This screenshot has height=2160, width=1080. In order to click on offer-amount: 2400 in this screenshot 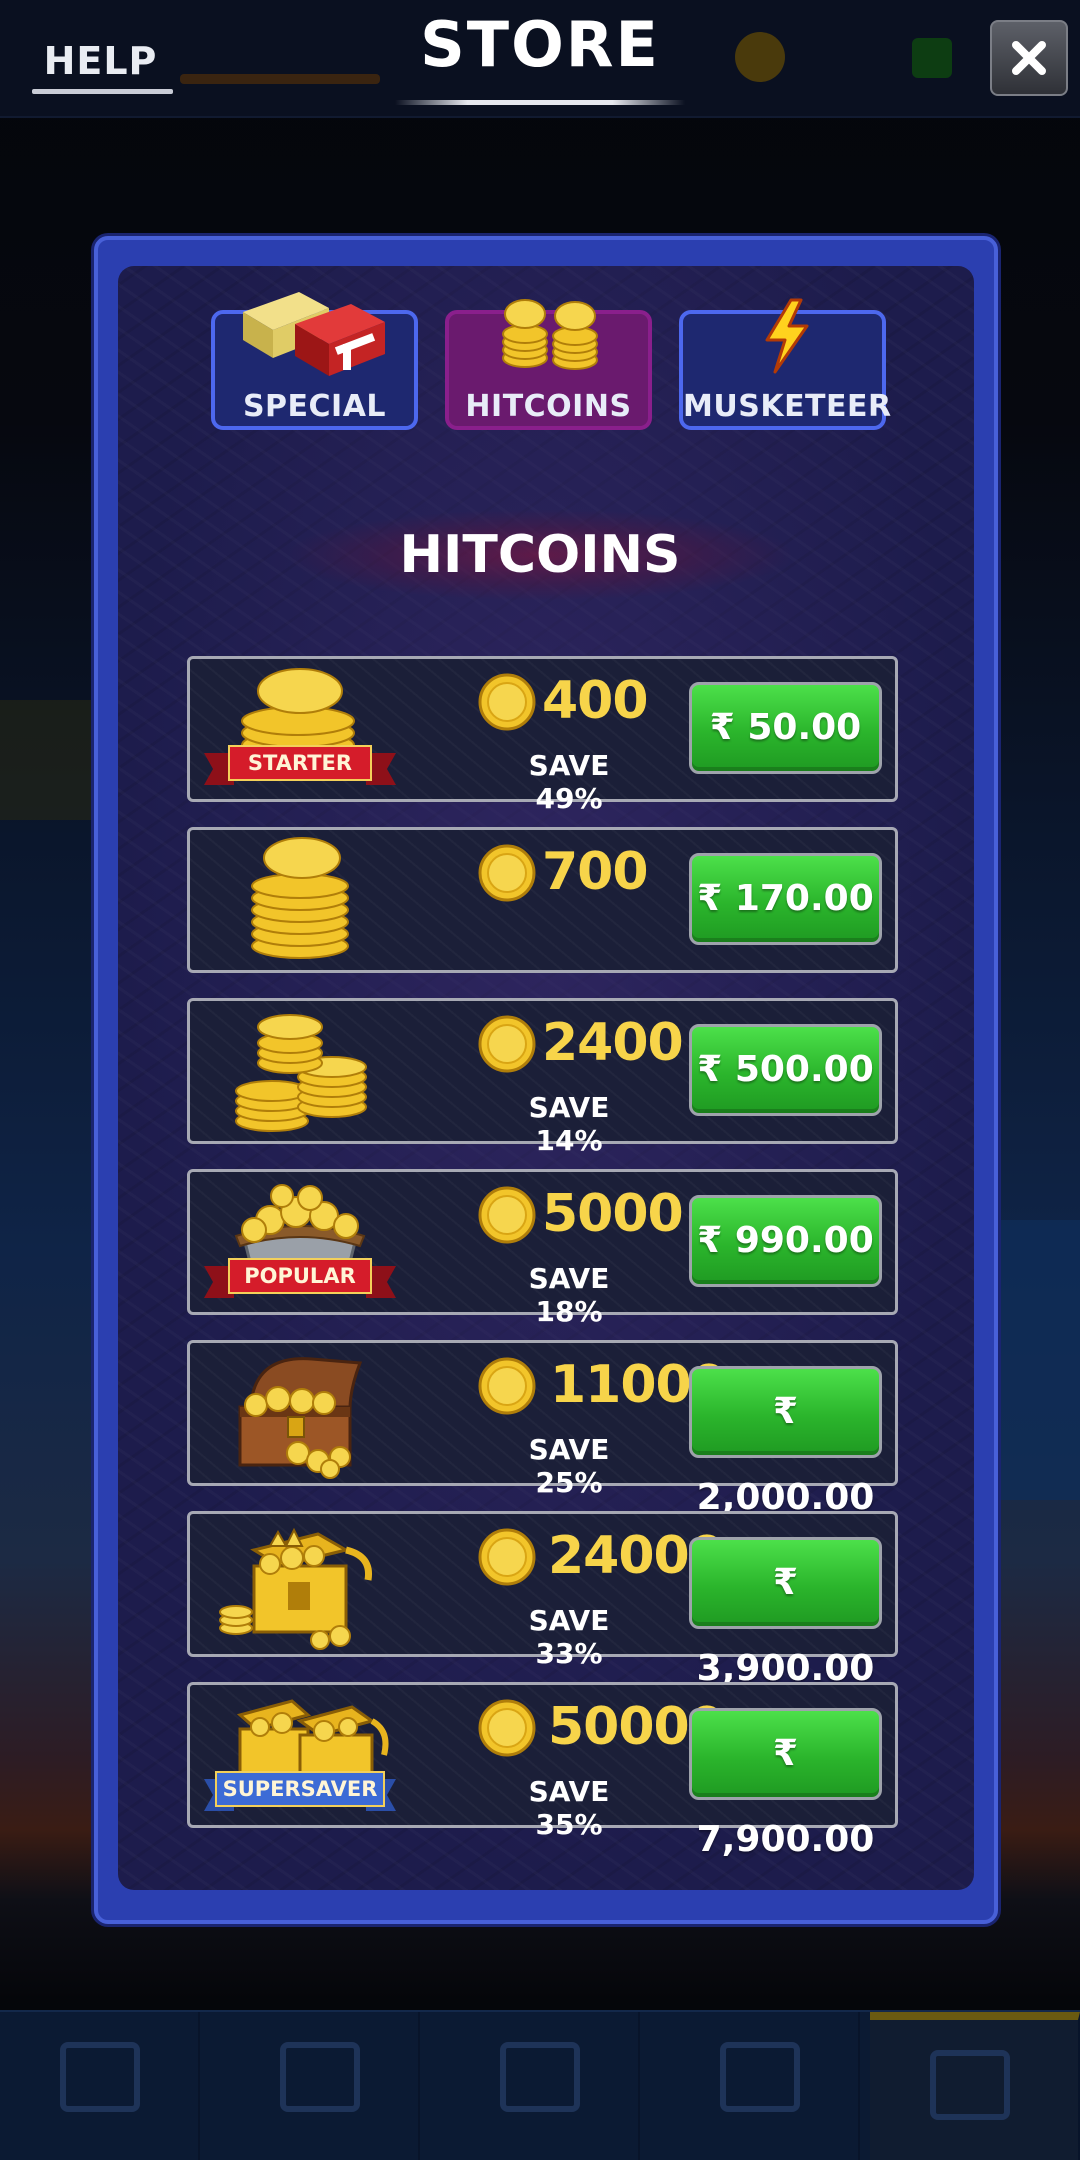, I will do `click(613, 1043)`.